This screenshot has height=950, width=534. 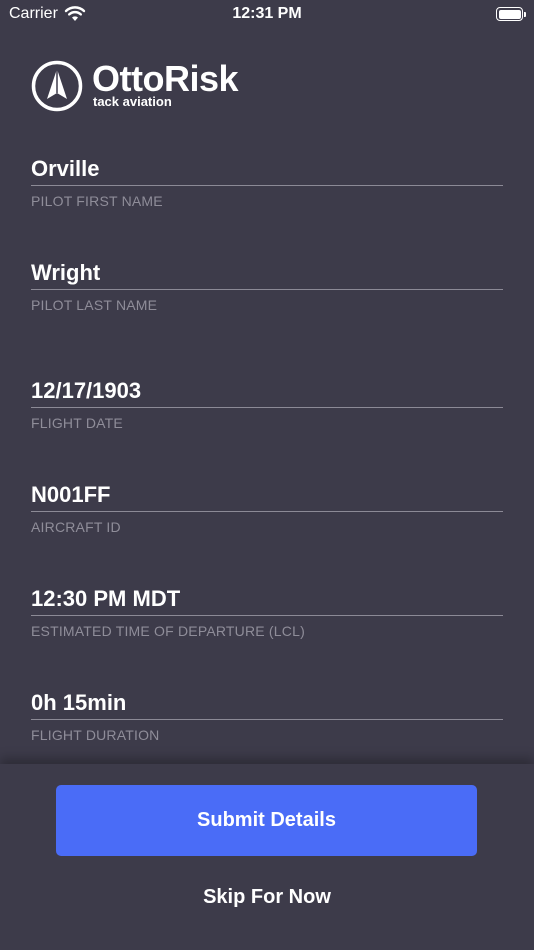 What do you see at coordinates (267, 496) in the screenshot?
I see `aircraft-id-input: N001FF` at bounding box center [267, 496].